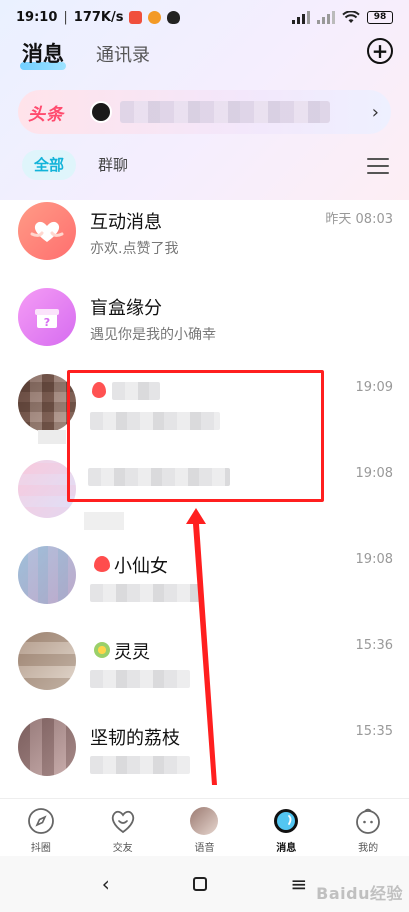  Describe the element at coordinates (301, 17) in the screenshot. I see `signal-icon` at that location.